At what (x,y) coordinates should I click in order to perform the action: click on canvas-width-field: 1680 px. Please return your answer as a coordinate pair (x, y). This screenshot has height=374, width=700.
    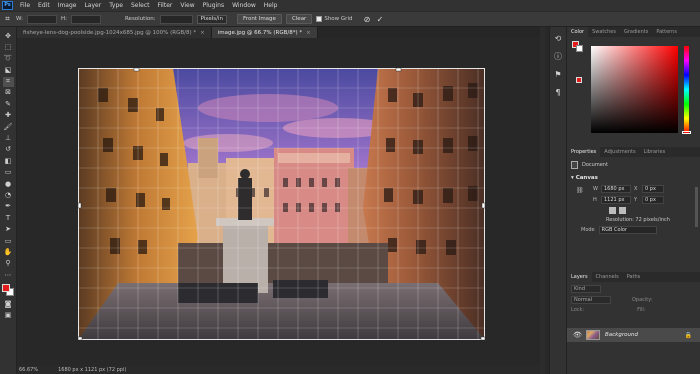
    Looking at the image, I should click on (616, 189).